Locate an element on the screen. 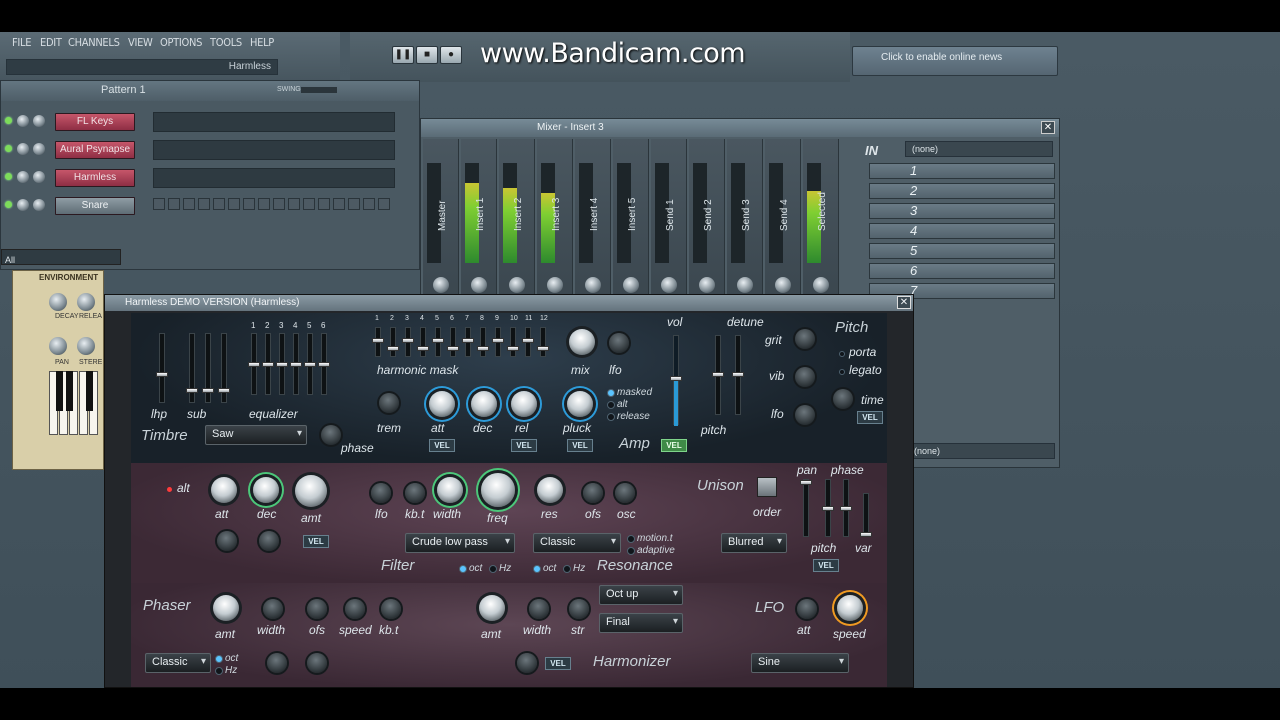  time-knob is located at coordinates (843, 399).